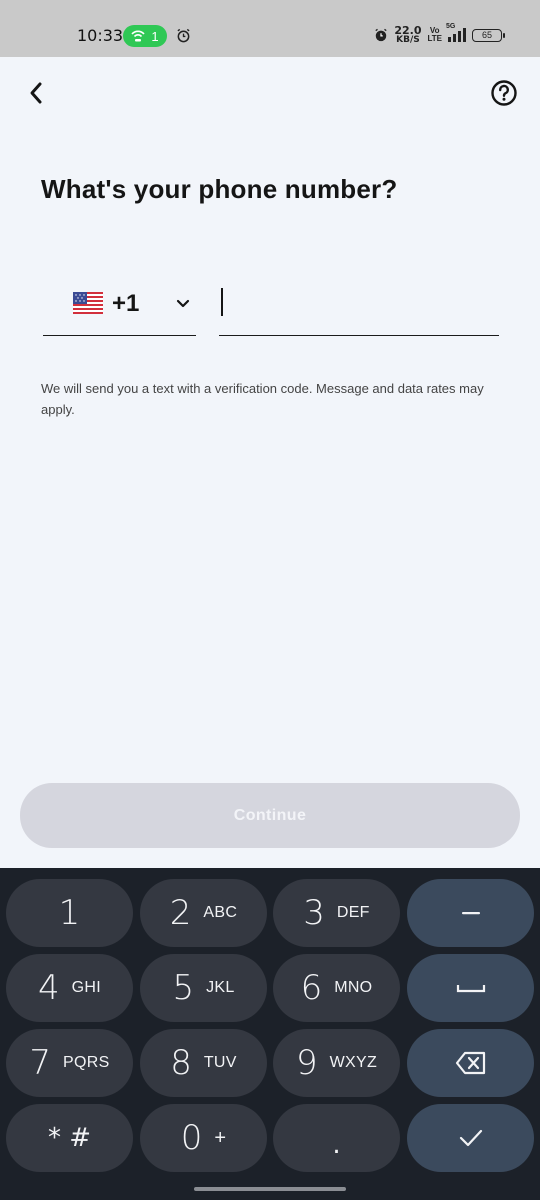  What do you see at coordinates (222, 302) in the screenshot?
I see `text-cursor` at bounding box center [222, 302].